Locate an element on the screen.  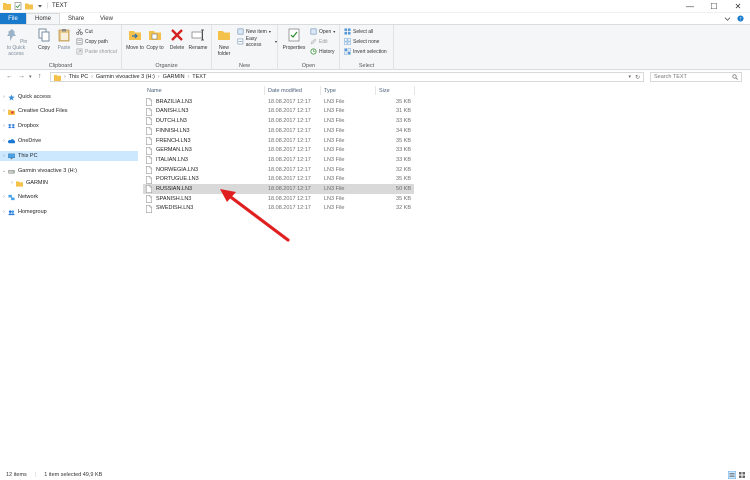
select-all-label: Select all is located at coordinates (363, 31).